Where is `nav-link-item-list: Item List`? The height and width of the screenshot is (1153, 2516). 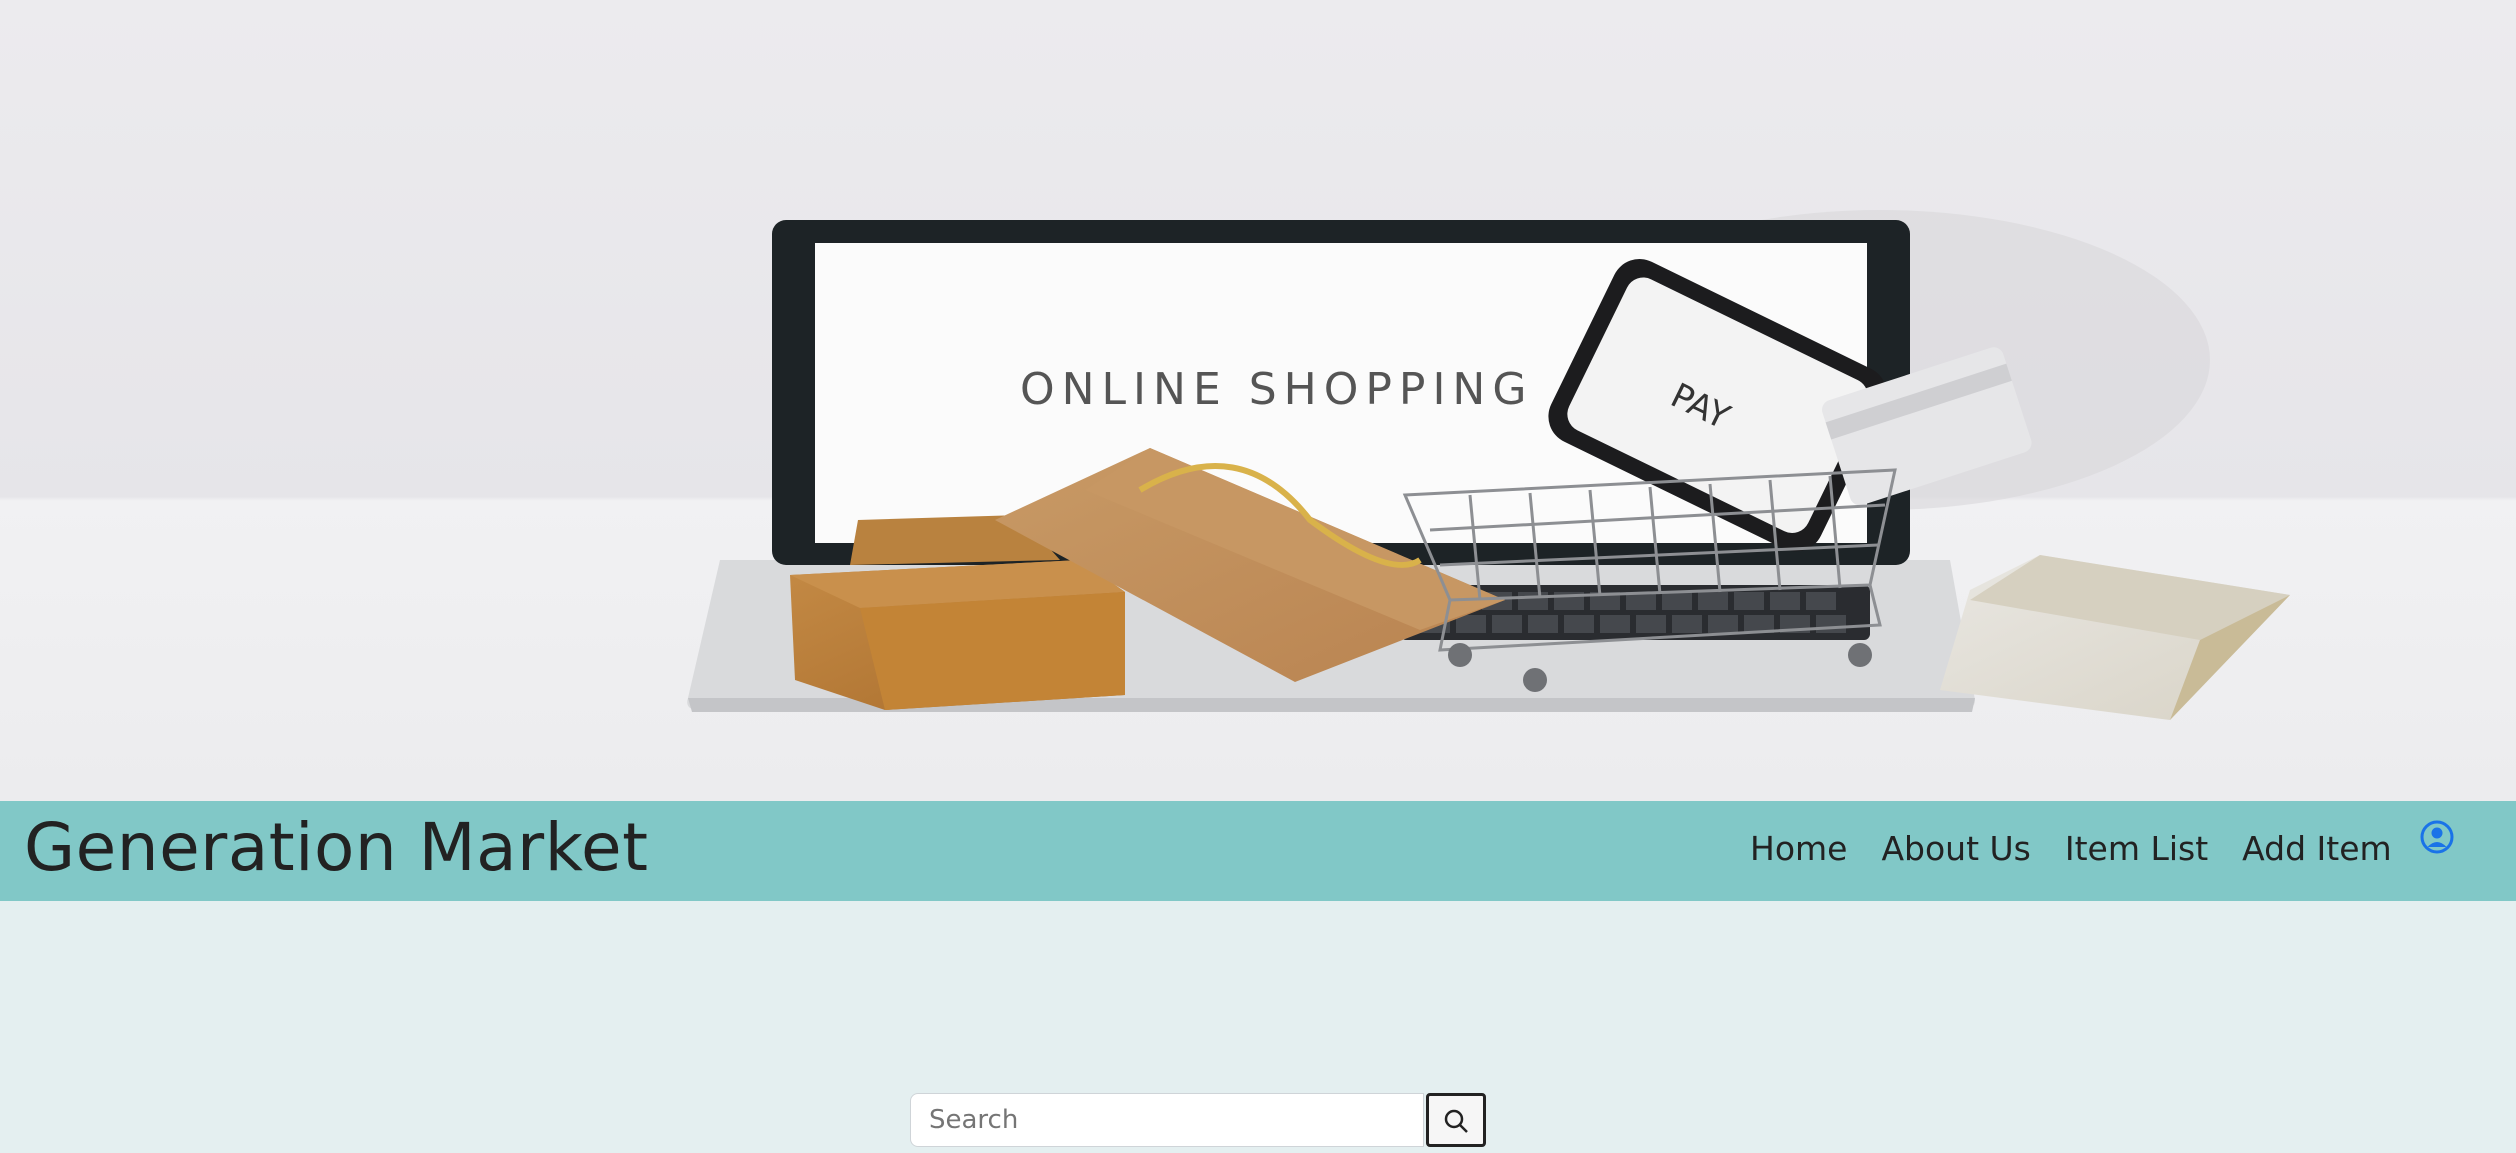 nav-link-item-list: Item List is located at coordinates (2136, 848).